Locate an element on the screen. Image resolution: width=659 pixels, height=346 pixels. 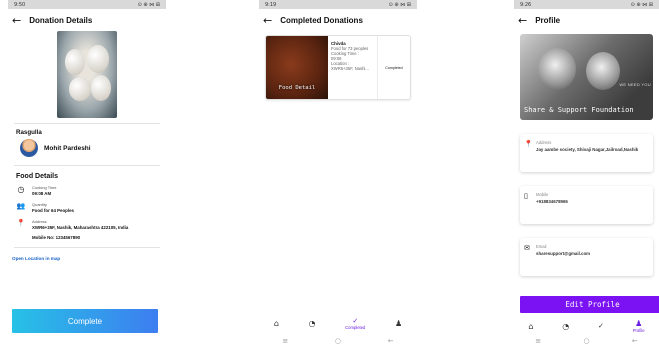
status-time: 9:50 is located at coordinates (20, 4).